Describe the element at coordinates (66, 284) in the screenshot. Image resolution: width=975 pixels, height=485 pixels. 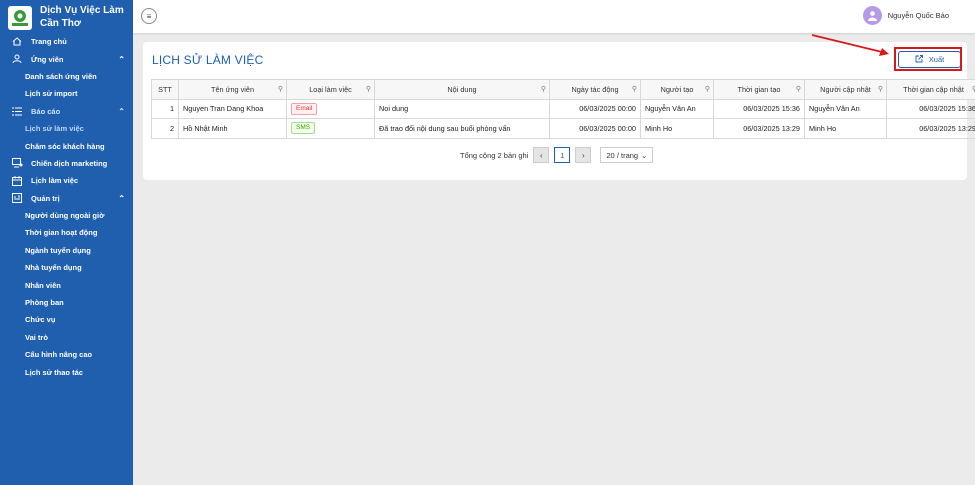
I see `sidebar-item-staff: Nhân viên` at that location.